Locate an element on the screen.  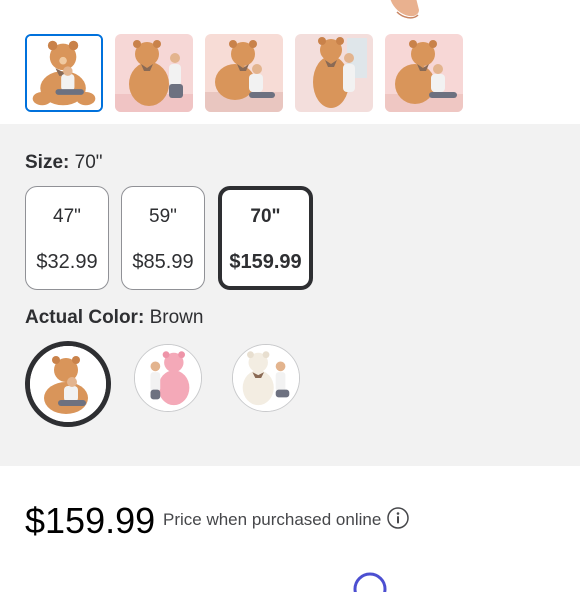
info-icon is located at coordinates (398, 518).